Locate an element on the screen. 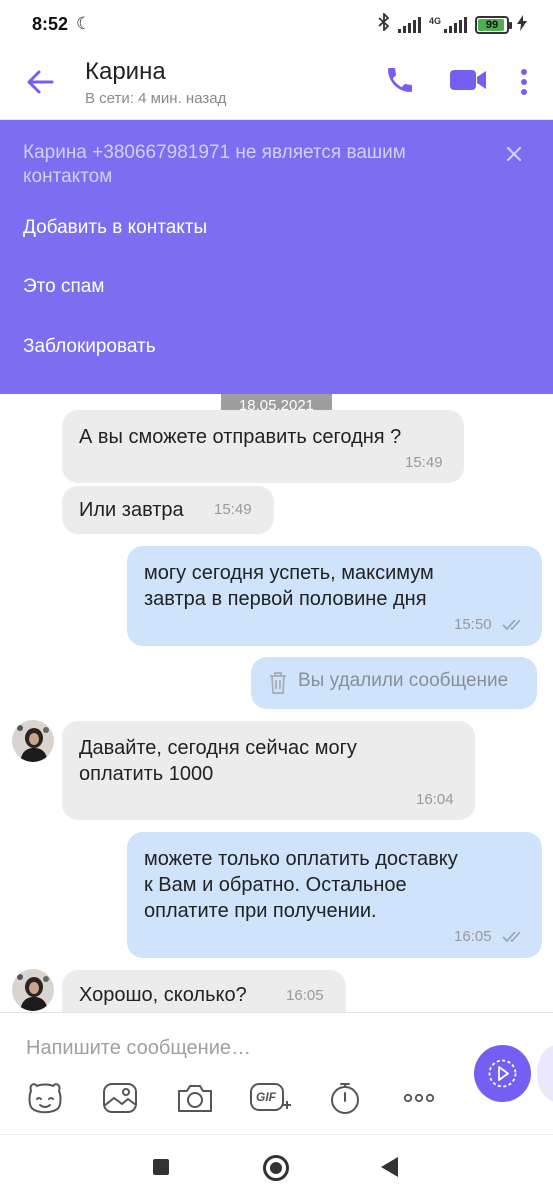  gif-button: GIF is located at coordinates (270, 1098).